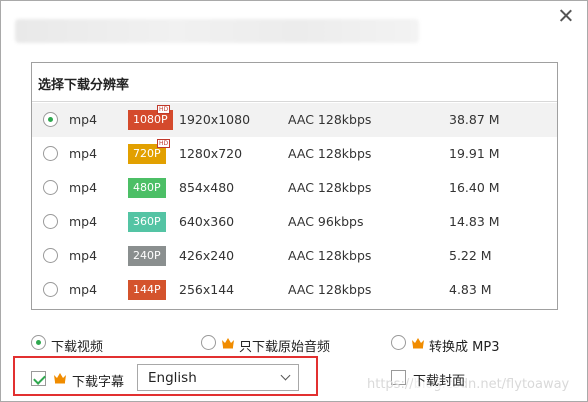 The height and width of the screenshot is (402, 588). I want to click on blurred-title, so click(217, 31).